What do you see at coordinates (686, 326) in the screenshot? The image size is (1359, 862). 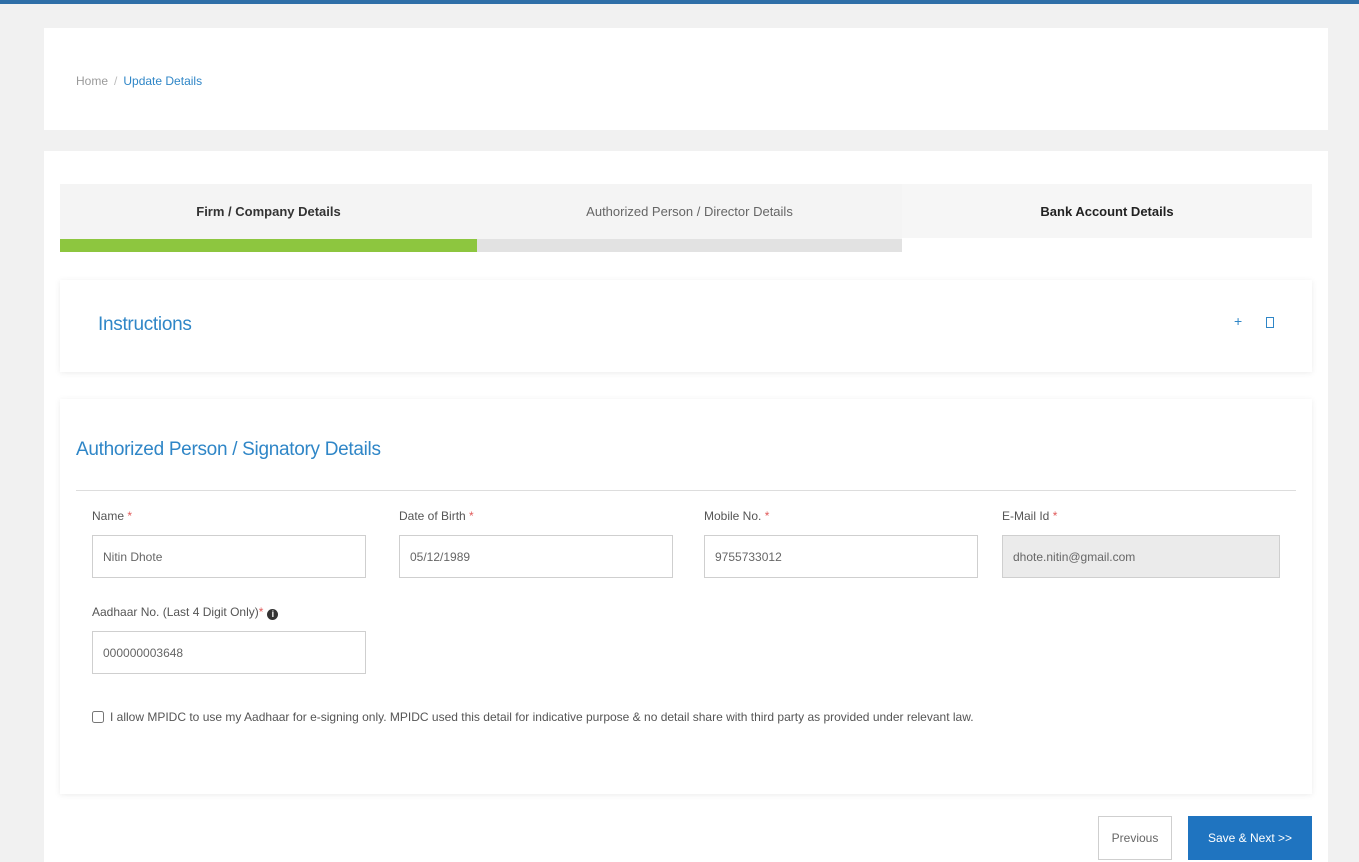 I see `instructions-panel: Instructions +` at bounding box center [686, 326].